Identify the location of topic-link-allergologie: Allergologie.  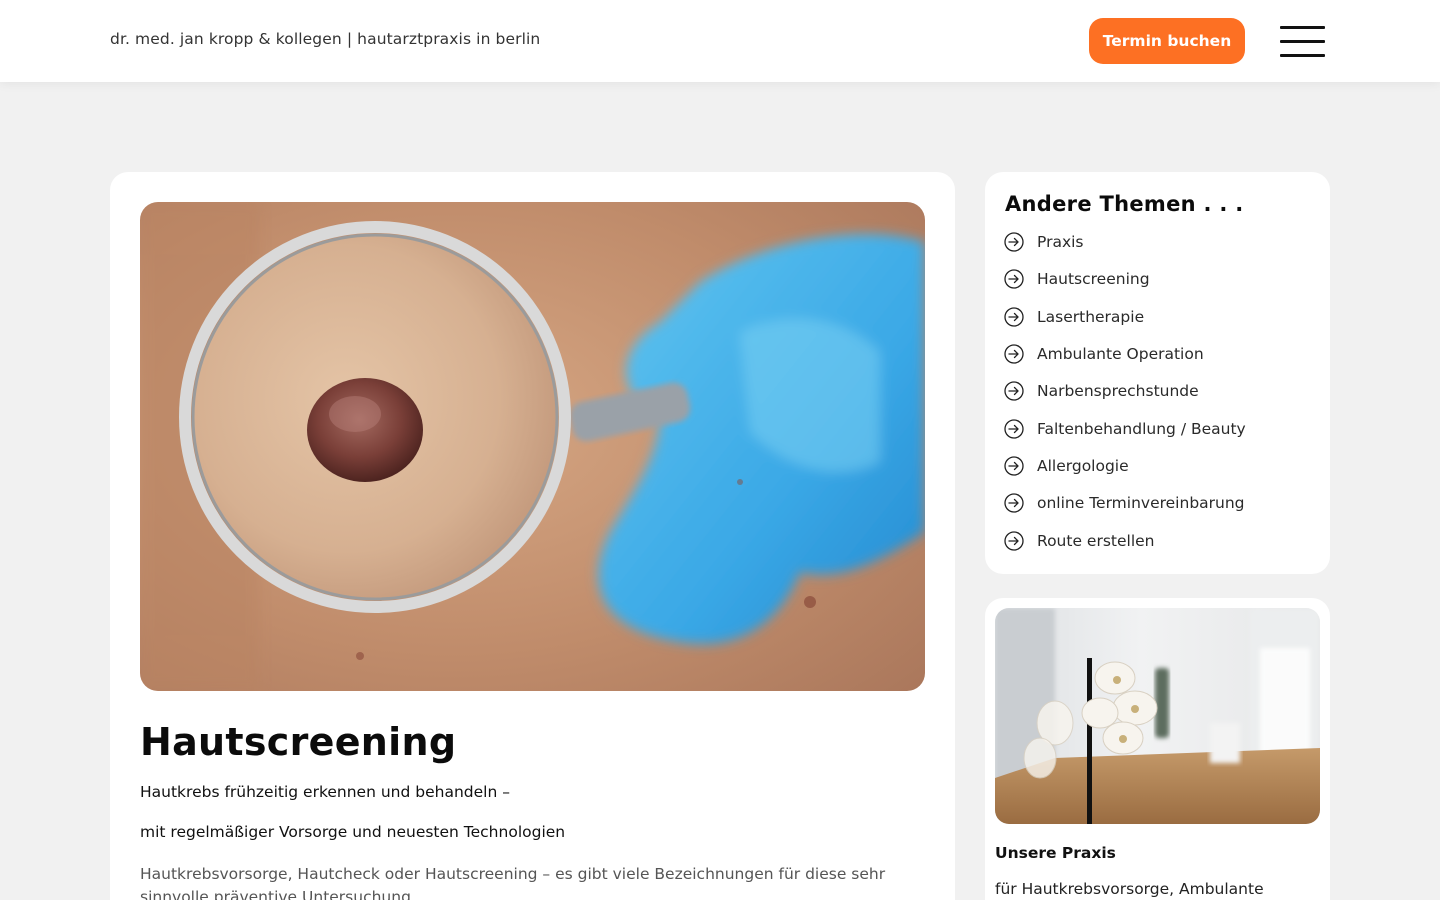
(1066, 466).